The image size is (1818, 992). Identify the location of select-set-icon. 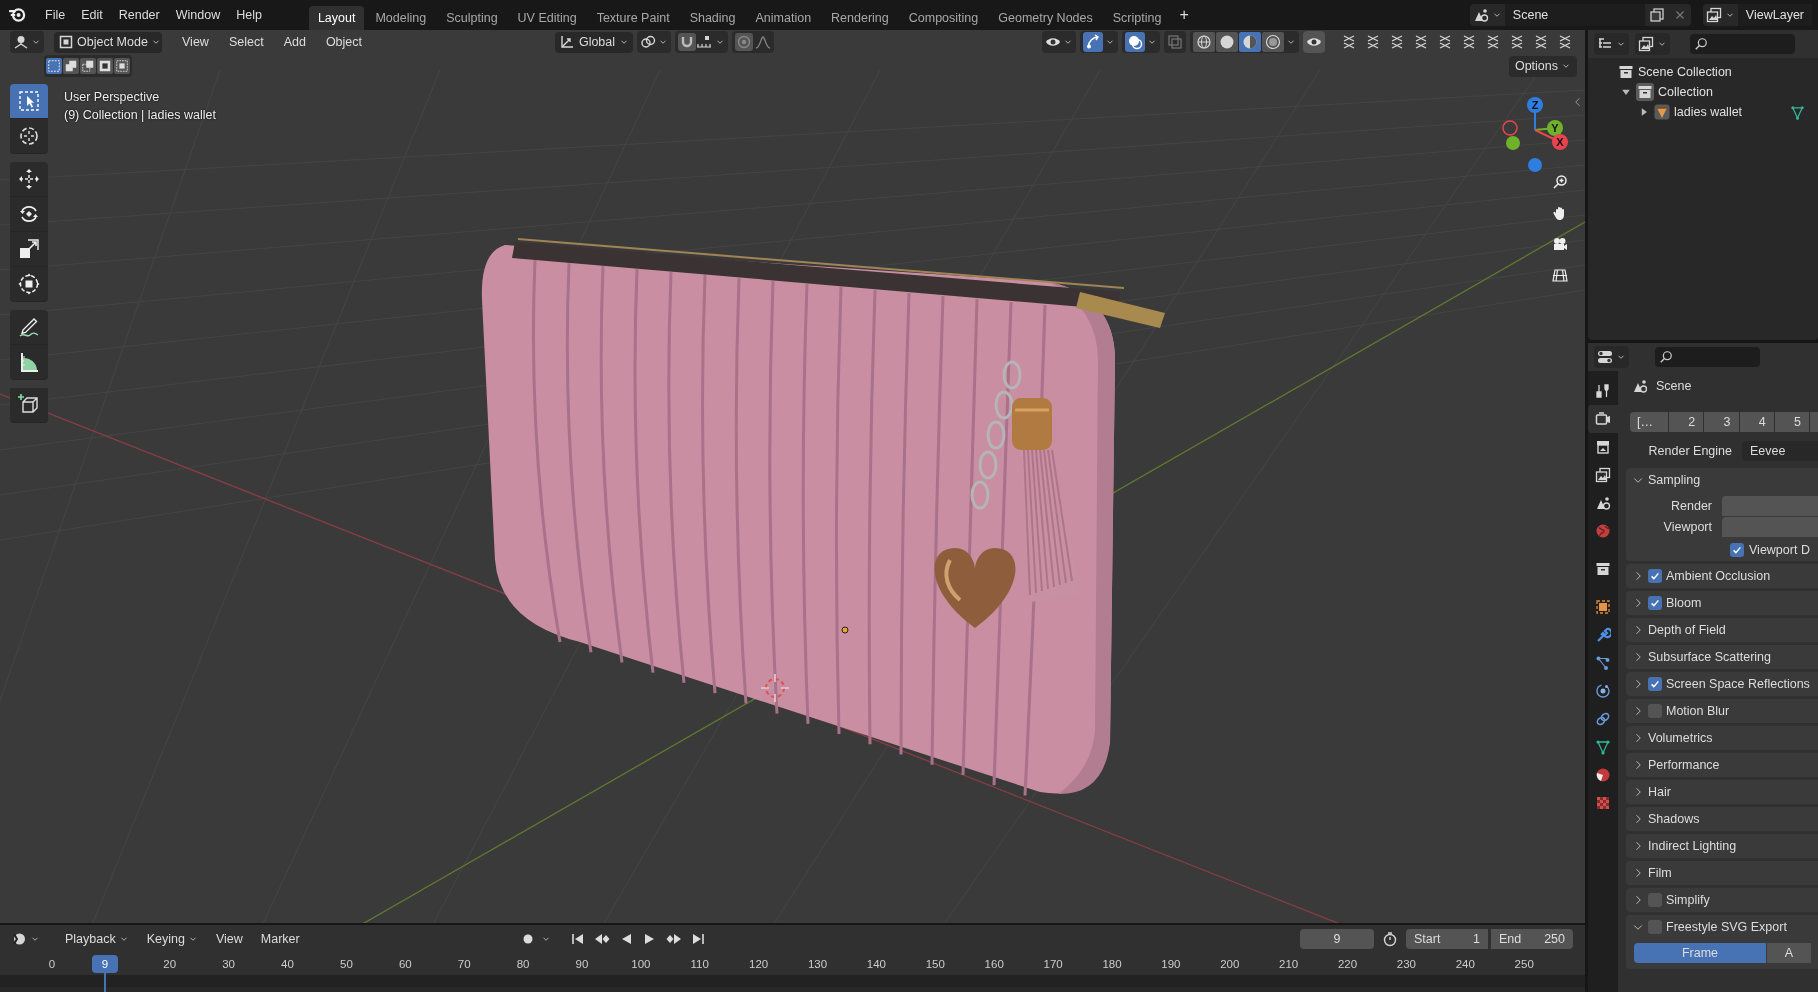
(54, 66).